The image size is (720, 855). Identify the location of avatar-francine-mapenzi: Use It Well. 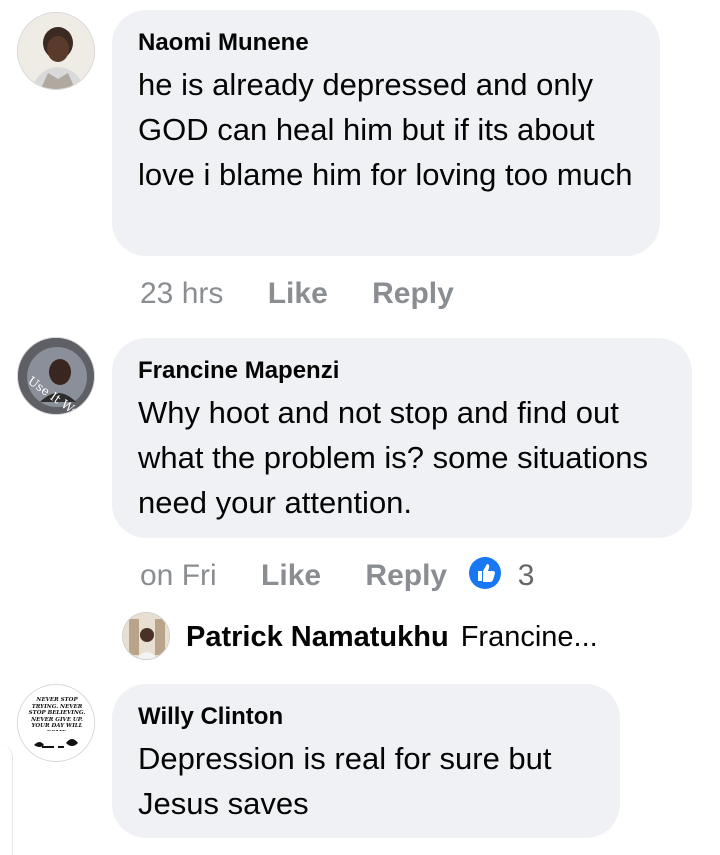
(56, 376).